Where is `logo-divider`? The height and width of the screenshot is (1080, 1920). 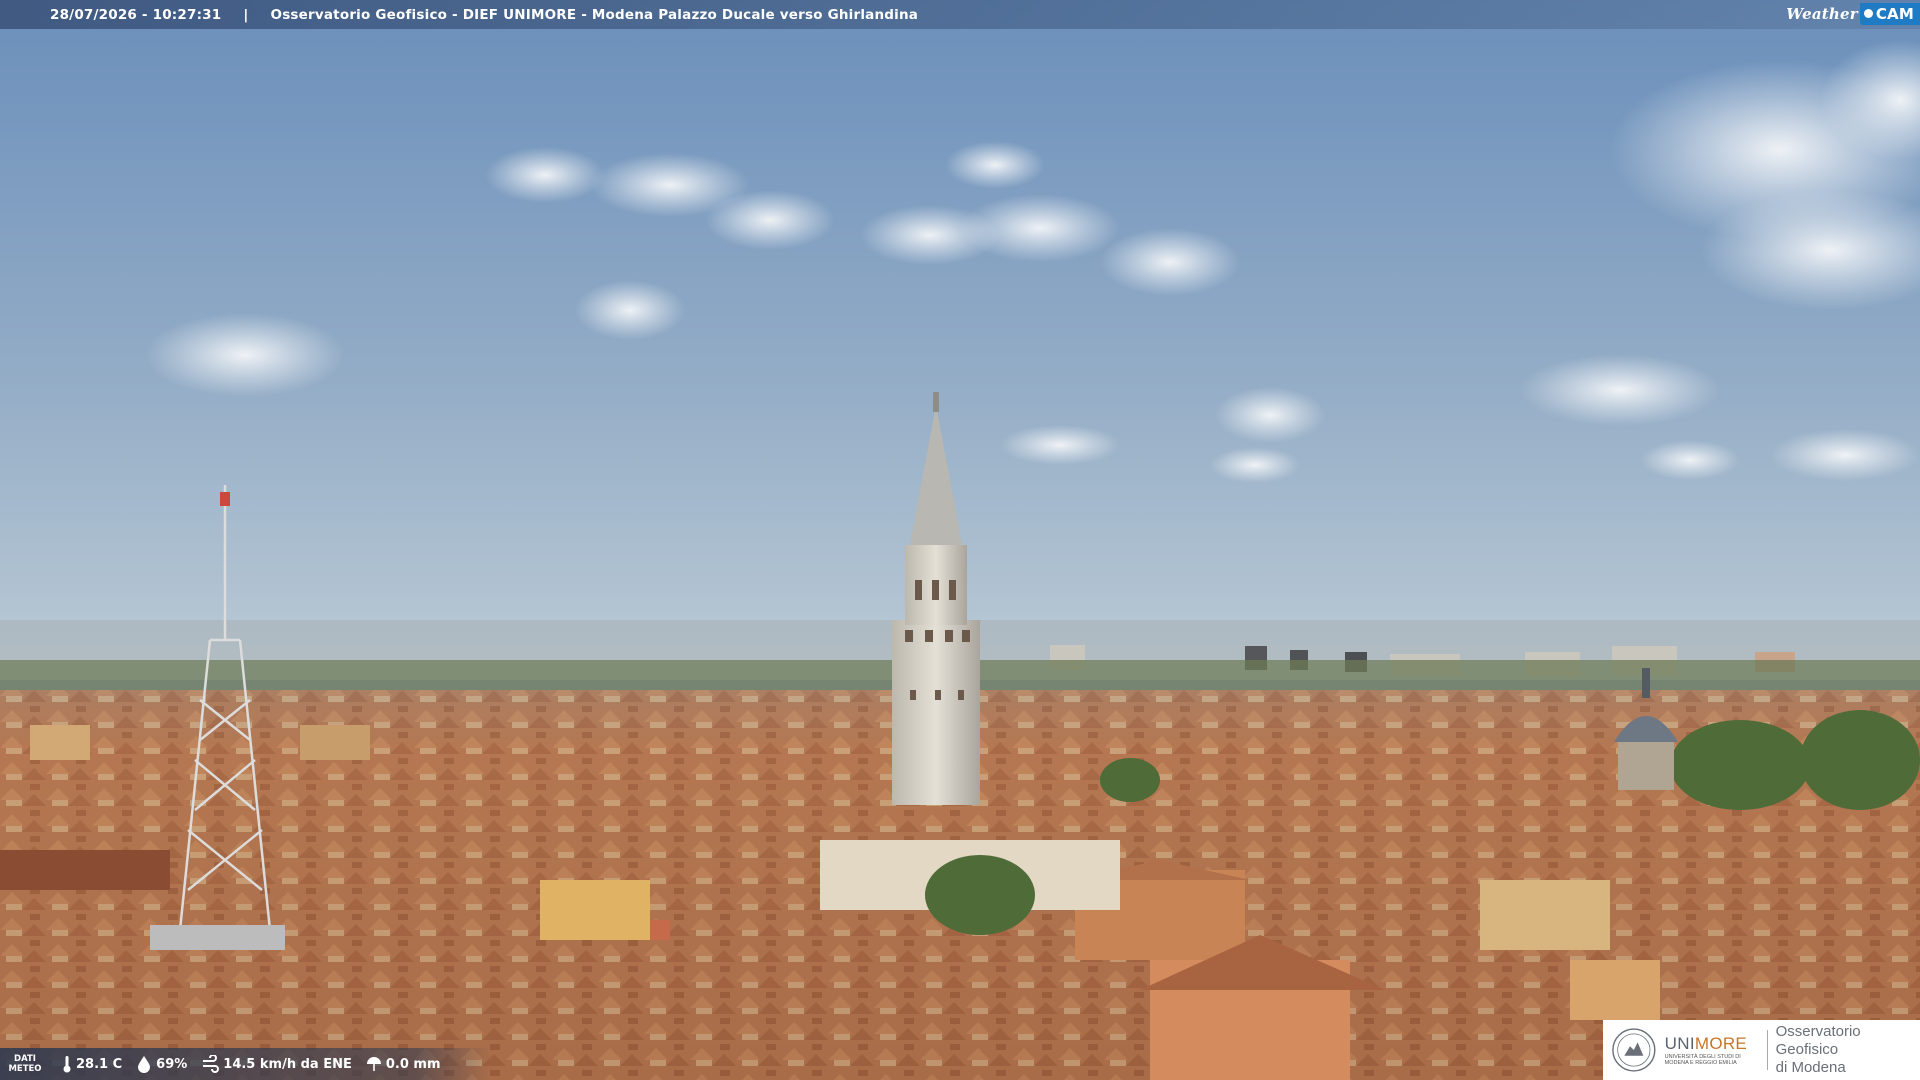
logo-divider is located at coordinates (1767, 1050).